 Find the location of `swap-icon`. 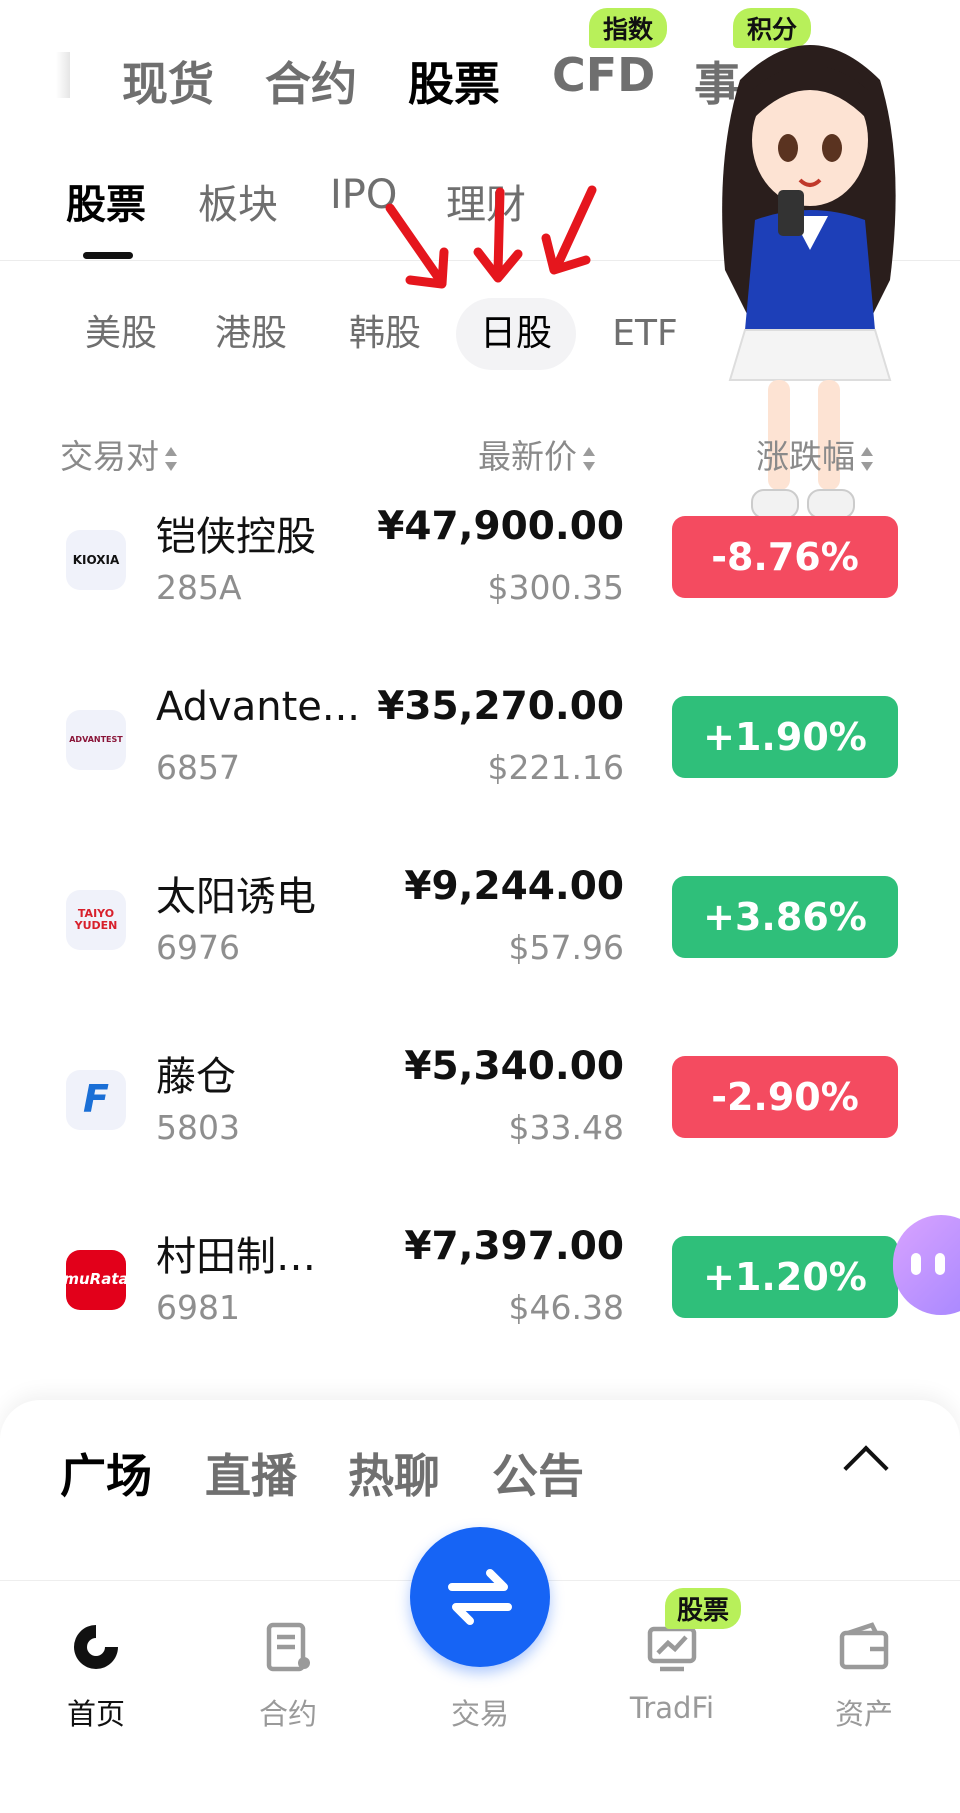

swap-icon is located at coordinates (480, 1597).